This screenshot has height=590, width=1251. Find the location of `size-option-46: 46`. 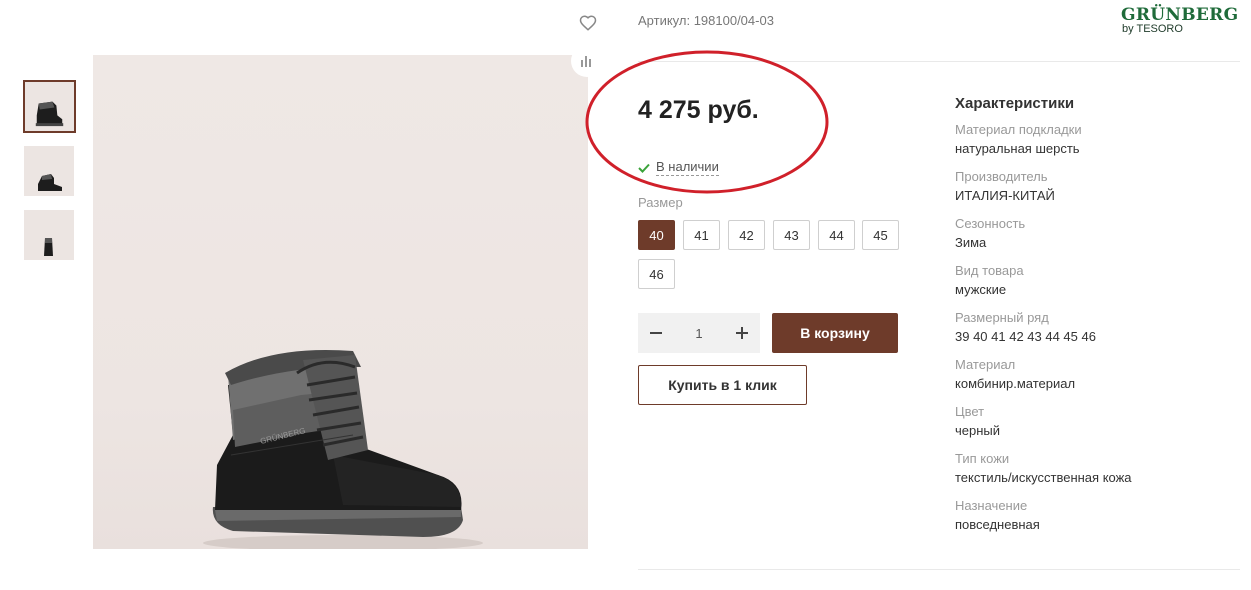

size-option-46: 46 is located at coordinates (656, 274).